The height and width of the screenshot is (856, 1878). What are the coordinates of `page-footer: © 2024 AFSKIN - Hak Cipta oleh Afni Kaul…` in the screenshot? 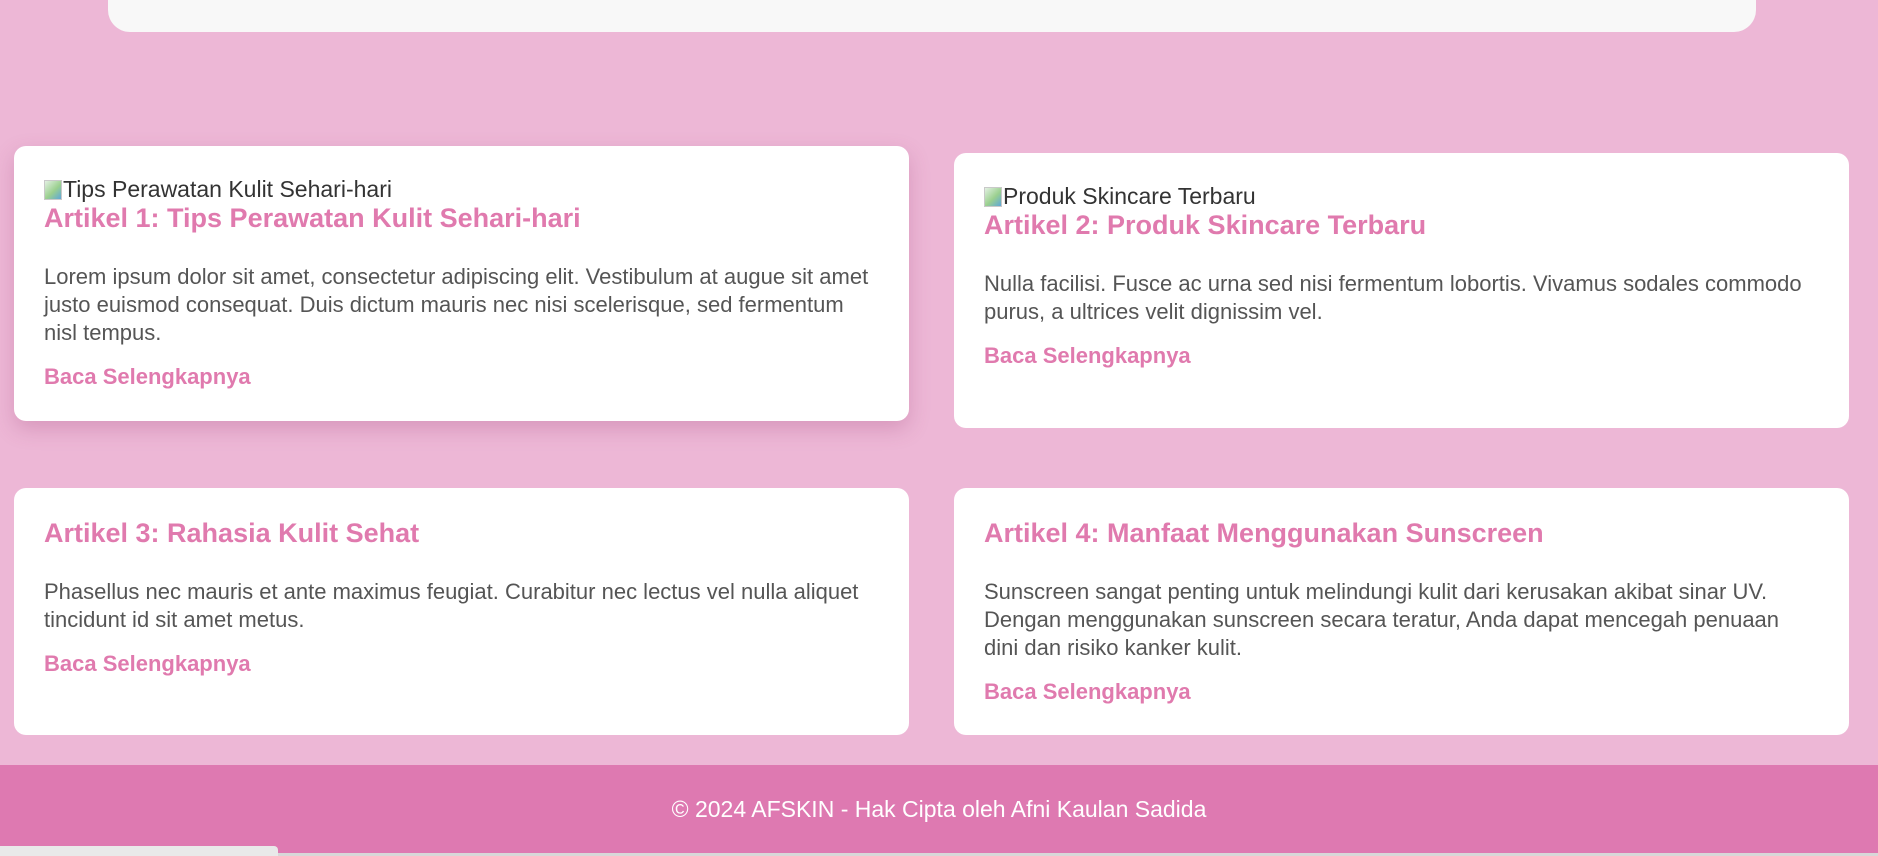 It's located at (939, 809).